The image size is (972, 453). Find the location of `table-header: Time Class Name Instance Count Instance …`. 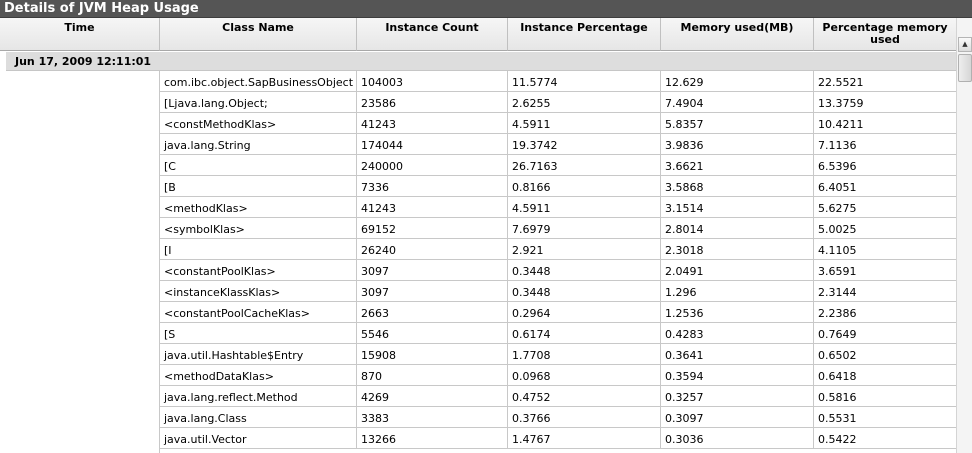

table-header: Time Class Name Instance Count Instance … is located at coordinates (478, 34).